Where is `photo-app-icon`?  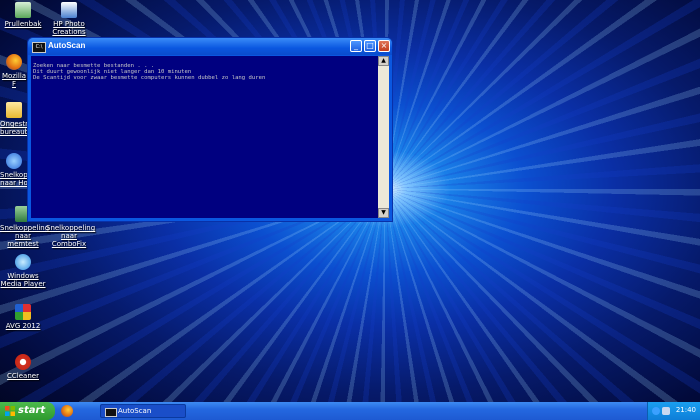
photo-app-icon is located at coordinates (69, 10).